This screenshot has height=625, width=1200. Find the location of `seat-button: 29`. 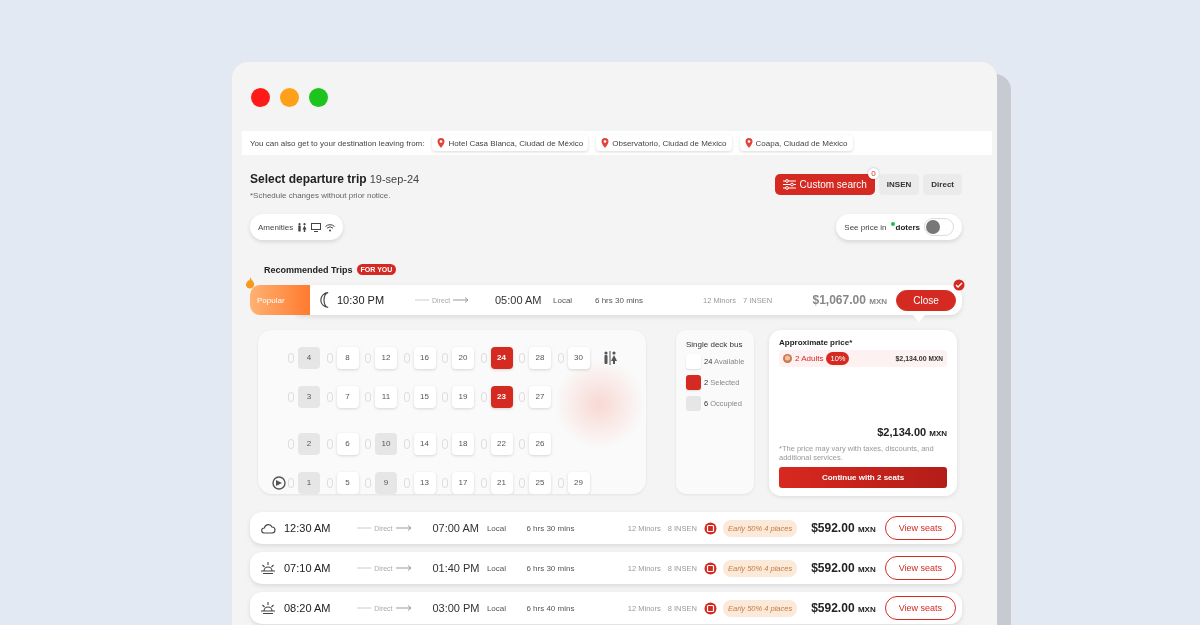

seat-button: 29 is located at coordinates (578, 482).